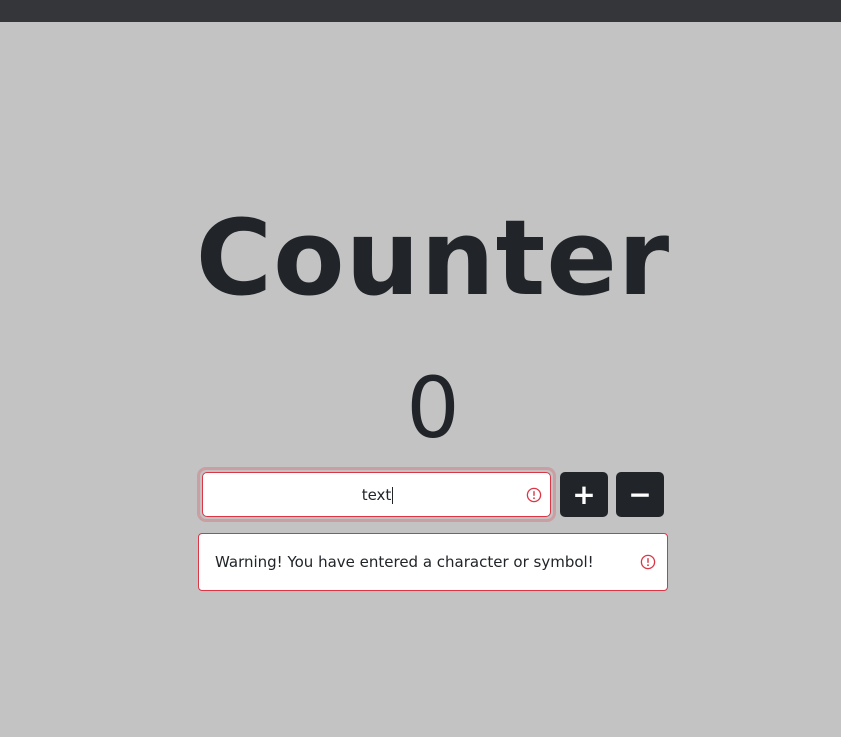 Image resolution: width=841 pixels, height=737 pixels. I want to click on page-title: Counter, so click(433, 258).